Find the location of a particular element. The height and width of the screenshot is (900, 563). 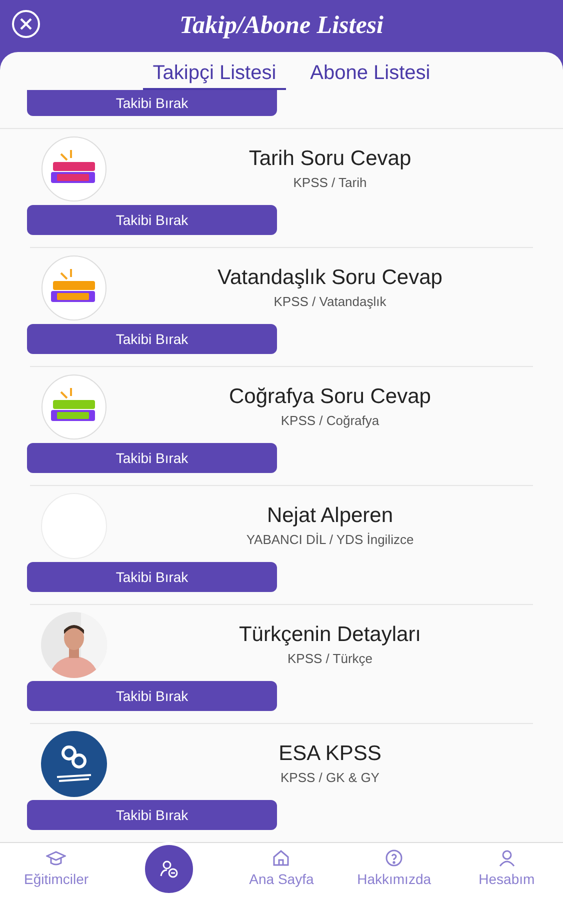

channel-category: KPSS / Türkçe is located at coordinates (329, 659).